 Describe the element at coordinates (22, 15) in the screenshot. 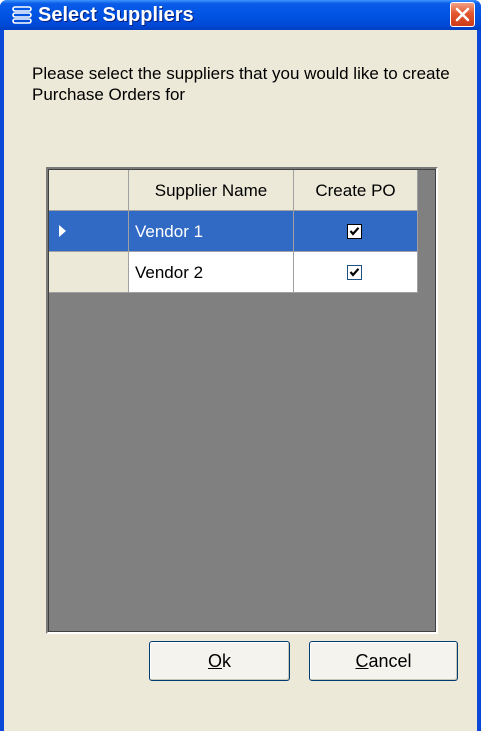

I see `list-icon` at that location.